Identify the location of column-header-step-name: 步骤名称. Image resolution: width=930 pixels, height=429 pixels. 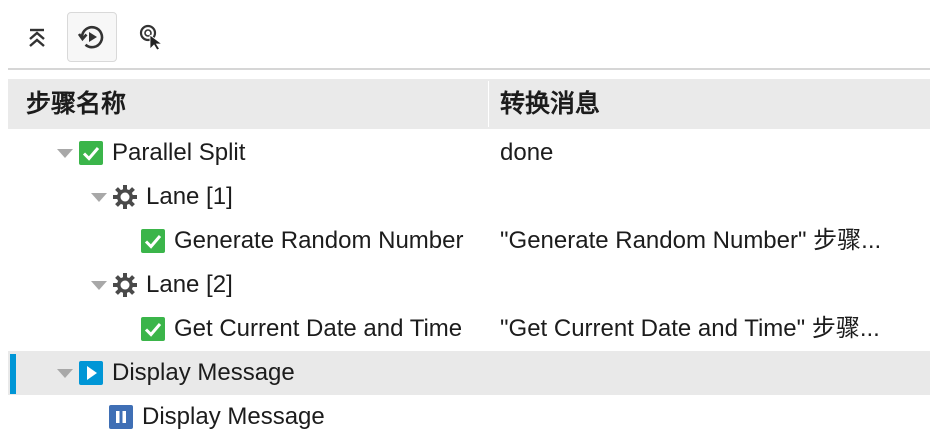
(248, 104).